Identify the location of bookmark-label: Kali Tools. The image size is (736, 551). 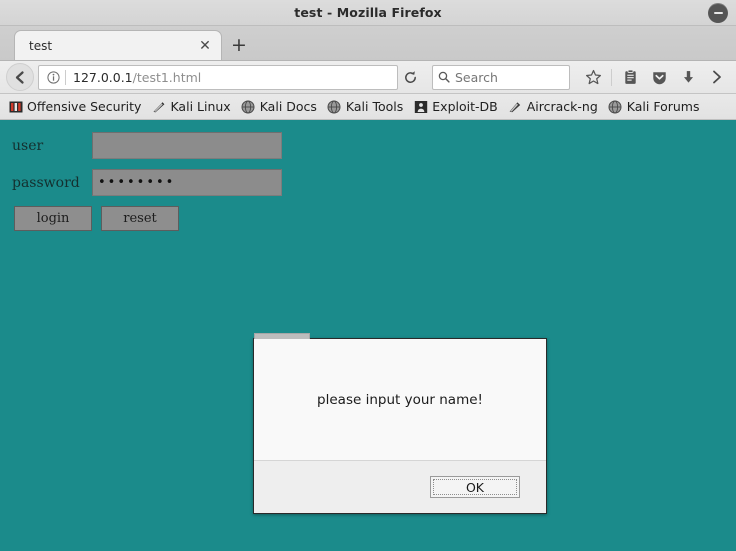
(374, 106).